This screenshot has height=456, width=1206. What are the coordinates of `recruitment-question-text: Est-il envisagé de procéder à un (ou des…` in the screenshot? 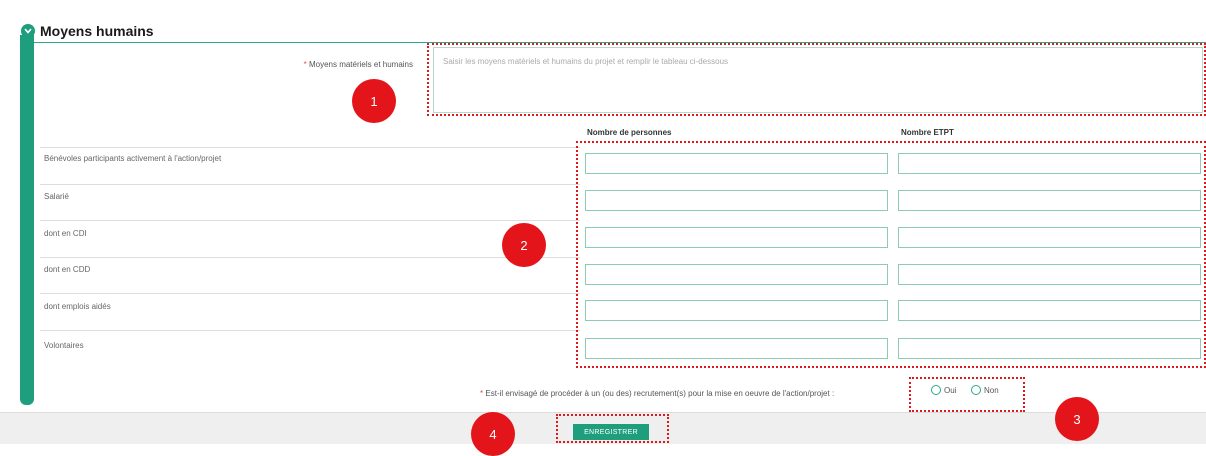 It's located at (660, 393).